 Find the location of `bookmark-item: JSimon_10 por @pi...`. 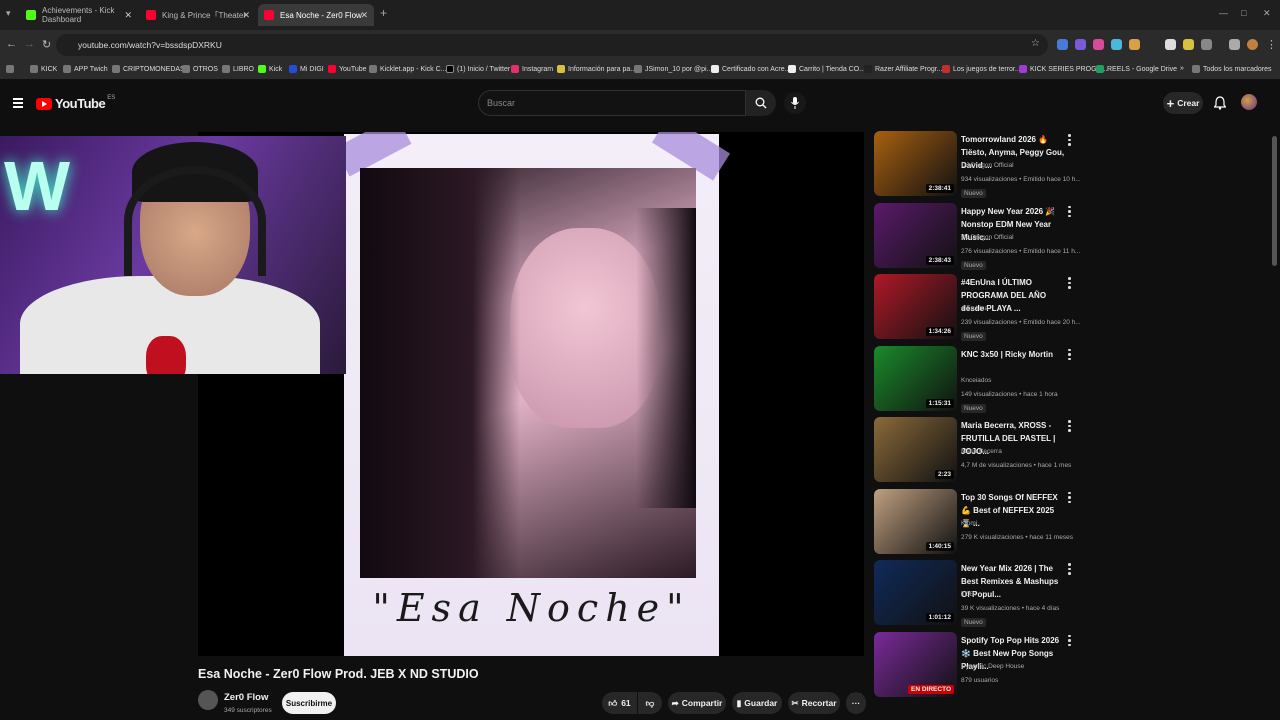

bookmark-item: JSimon_10 por @pi... is located at coordinates (673, 69).